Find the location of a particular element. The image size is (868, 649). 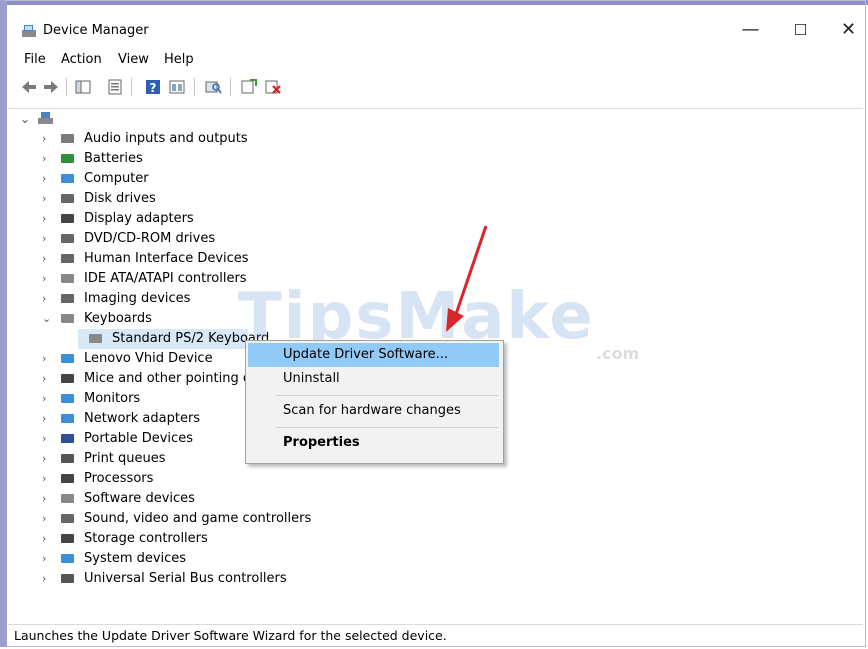

tree-item-label: Storage controllers is located at coordinates (146, 538).